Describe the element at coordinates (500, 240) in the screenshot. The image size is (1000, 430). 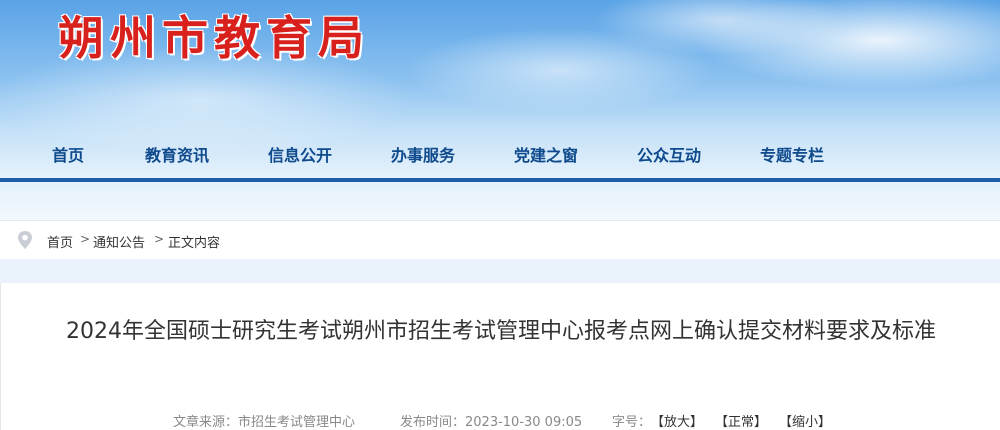
I see `breadcrumb: 首页 > 通知公告 > 正文内容` at that location.